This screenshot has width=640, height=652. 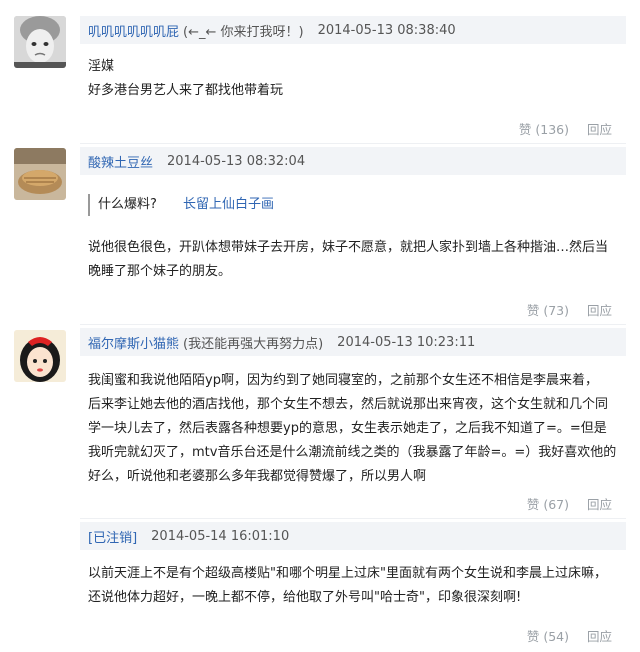 I want to click on comment-line: 后来李让她去他的酒店找他，那个女生不想去，然后就说那出来宵夜，这个女生就和几个同, so click(x=348, y=404).